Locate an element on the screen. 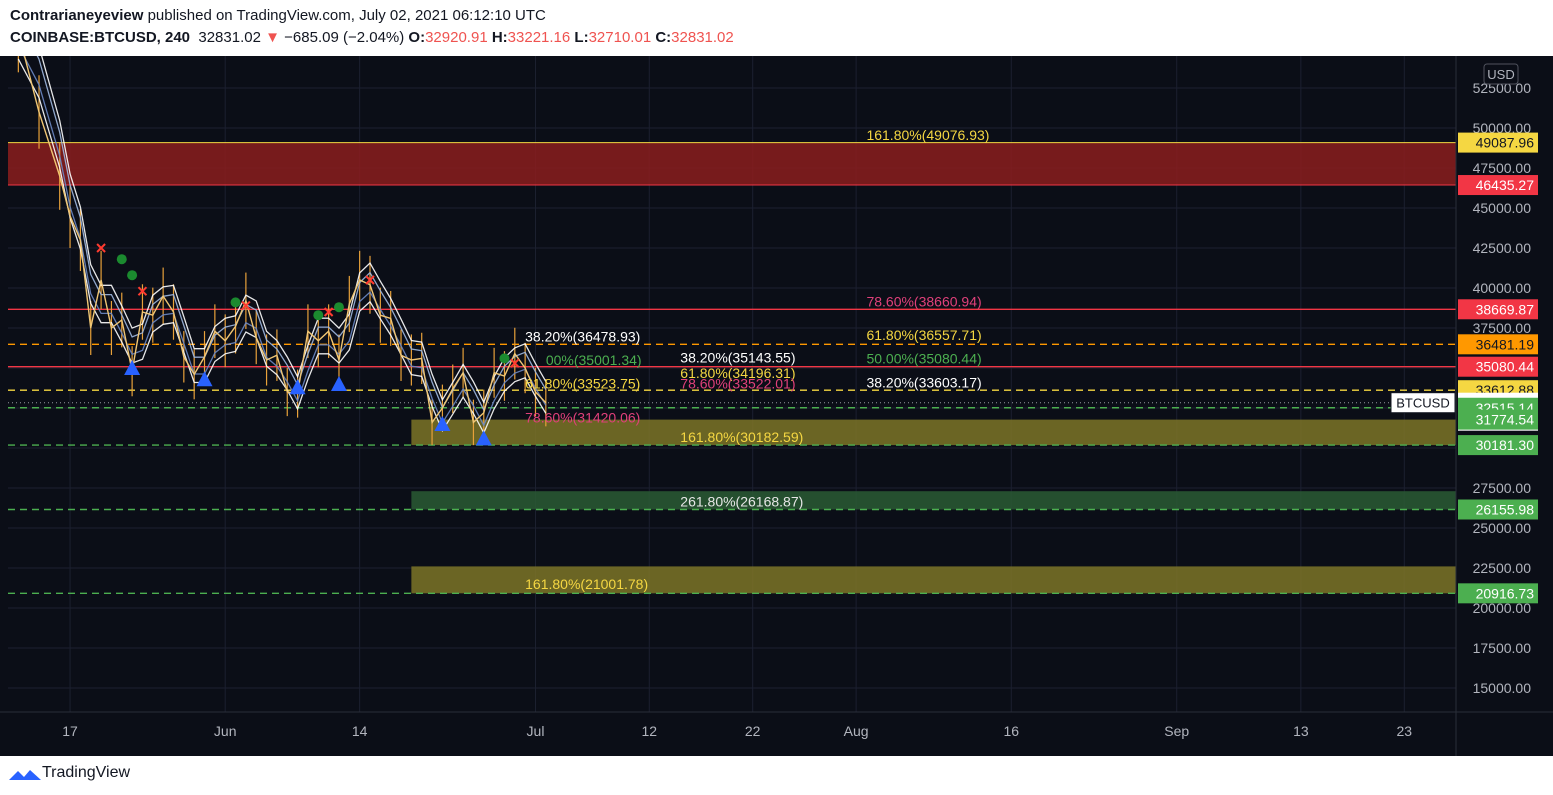 The image size is (1553, 795). y-tick-label: 45000.00 is located at coordinates (1502, 208).